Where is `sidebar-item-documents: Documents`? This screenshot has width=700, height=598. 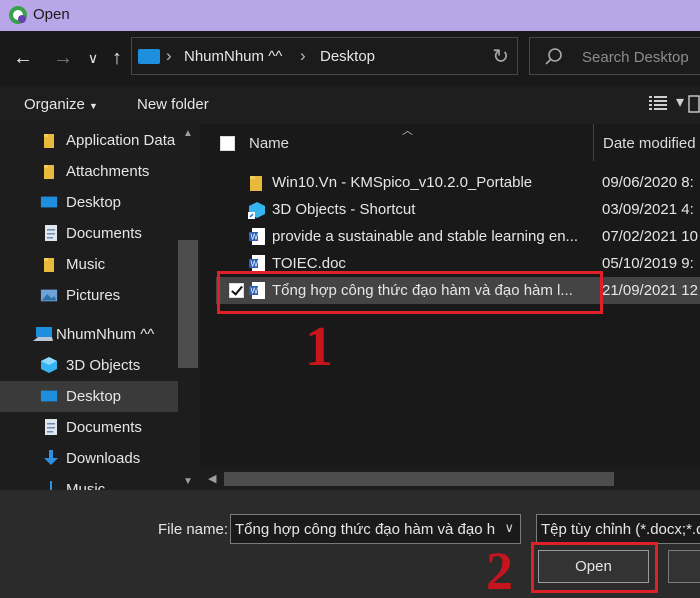
sidebar-item-documents: Documents is located at coordinates (89, 427).